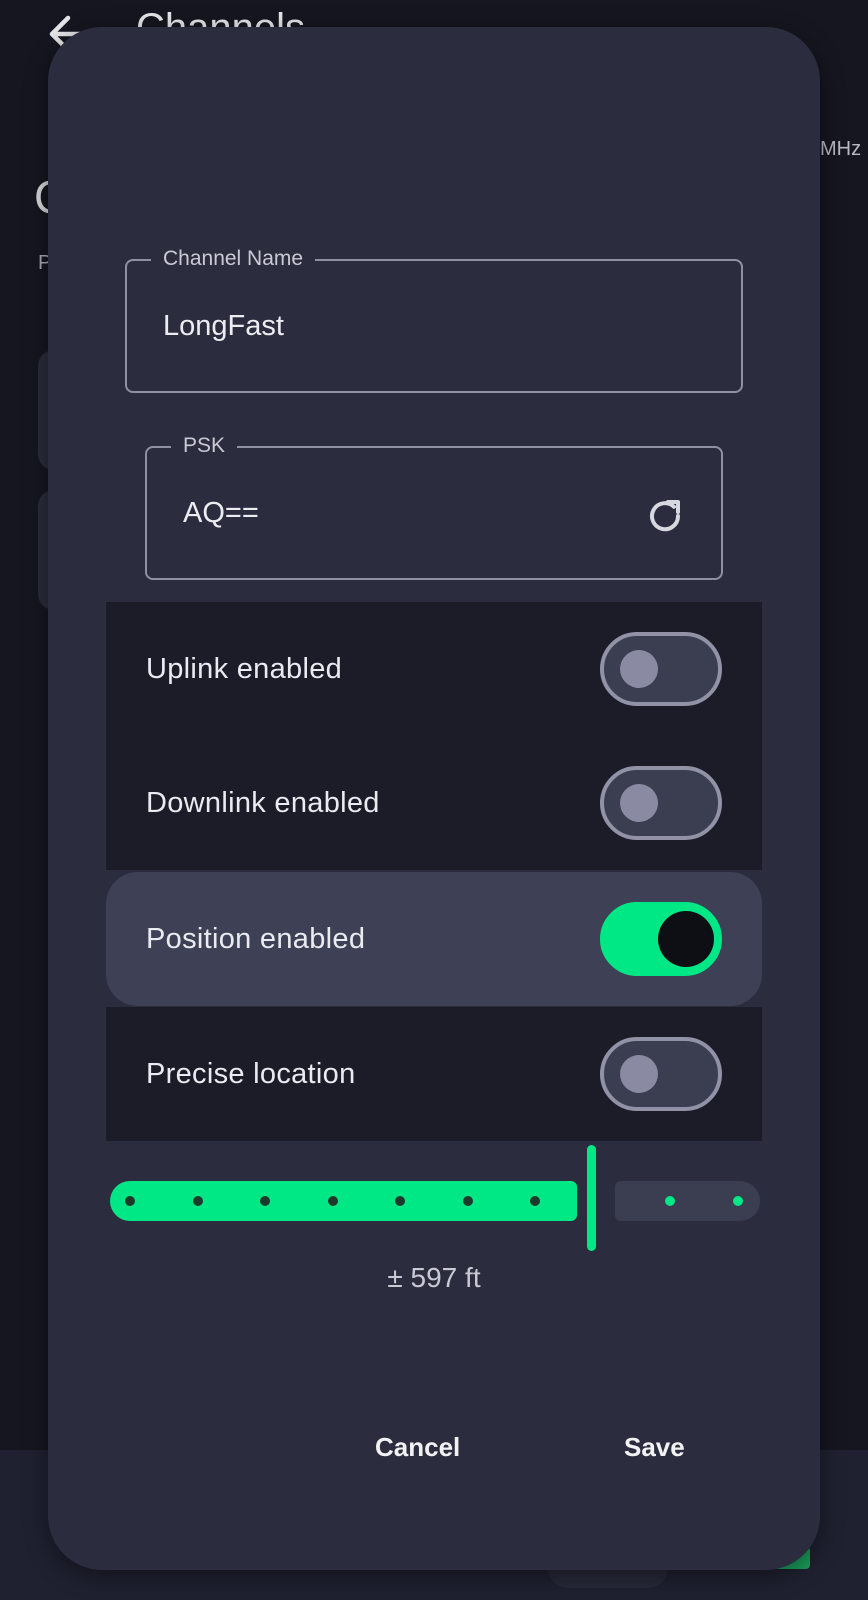 This screenshot has height=1600, width=868. I want to click on toggle-row-position: Position enabled, so click(434, 939).